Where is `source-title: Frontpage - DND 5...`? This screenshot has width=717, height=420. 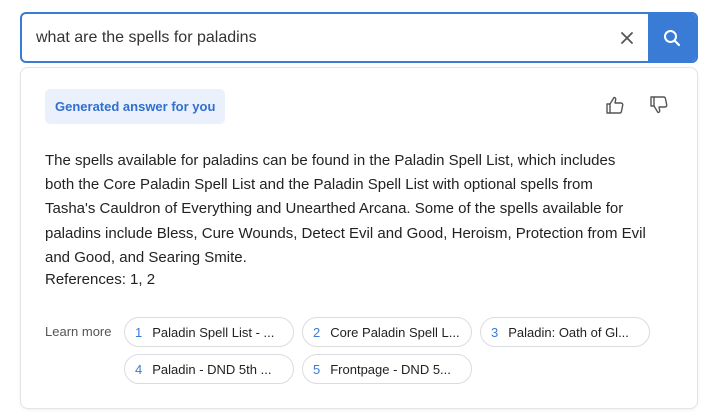
source-title: Frontpage - DND 5... is located at coordinates (390, 369).